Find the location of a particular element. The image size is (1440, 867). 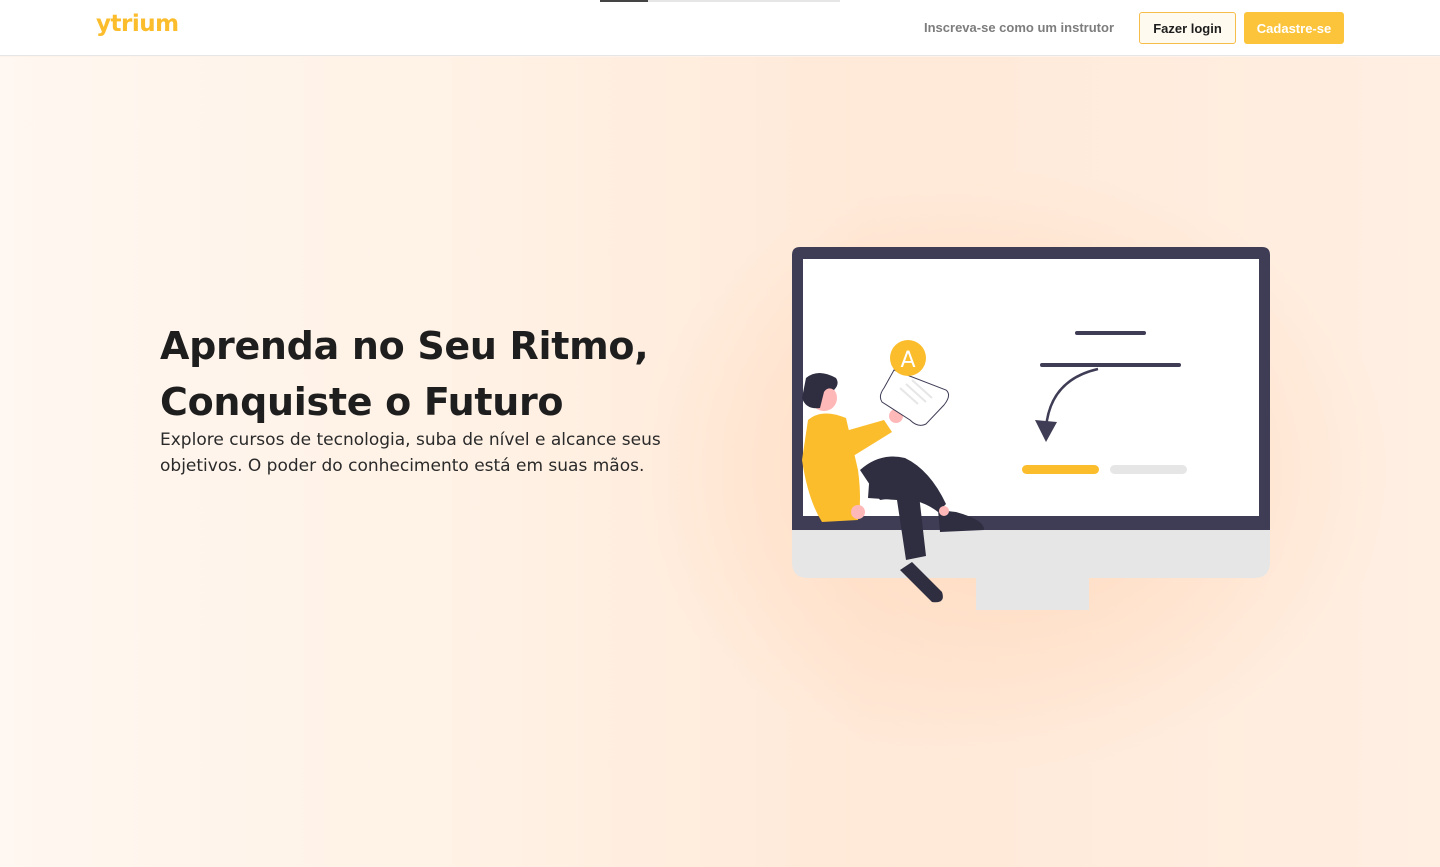

letter-badge: A is located at coordinates (908, 358).